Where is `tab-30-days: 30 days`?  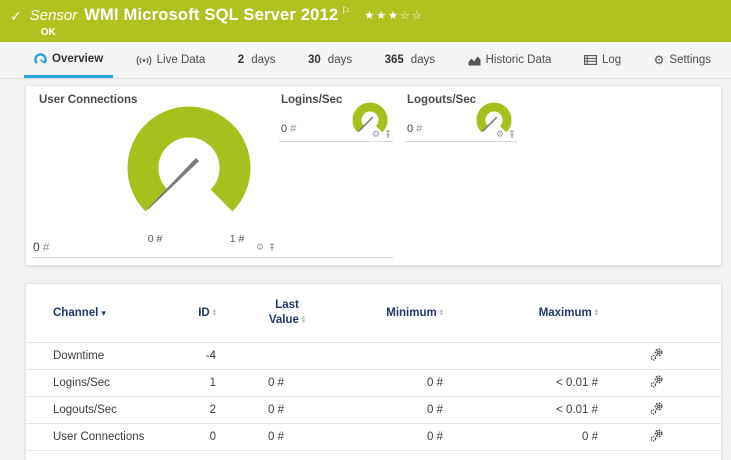 tab-30-days: 30 days is located at coordinates (330, 60).